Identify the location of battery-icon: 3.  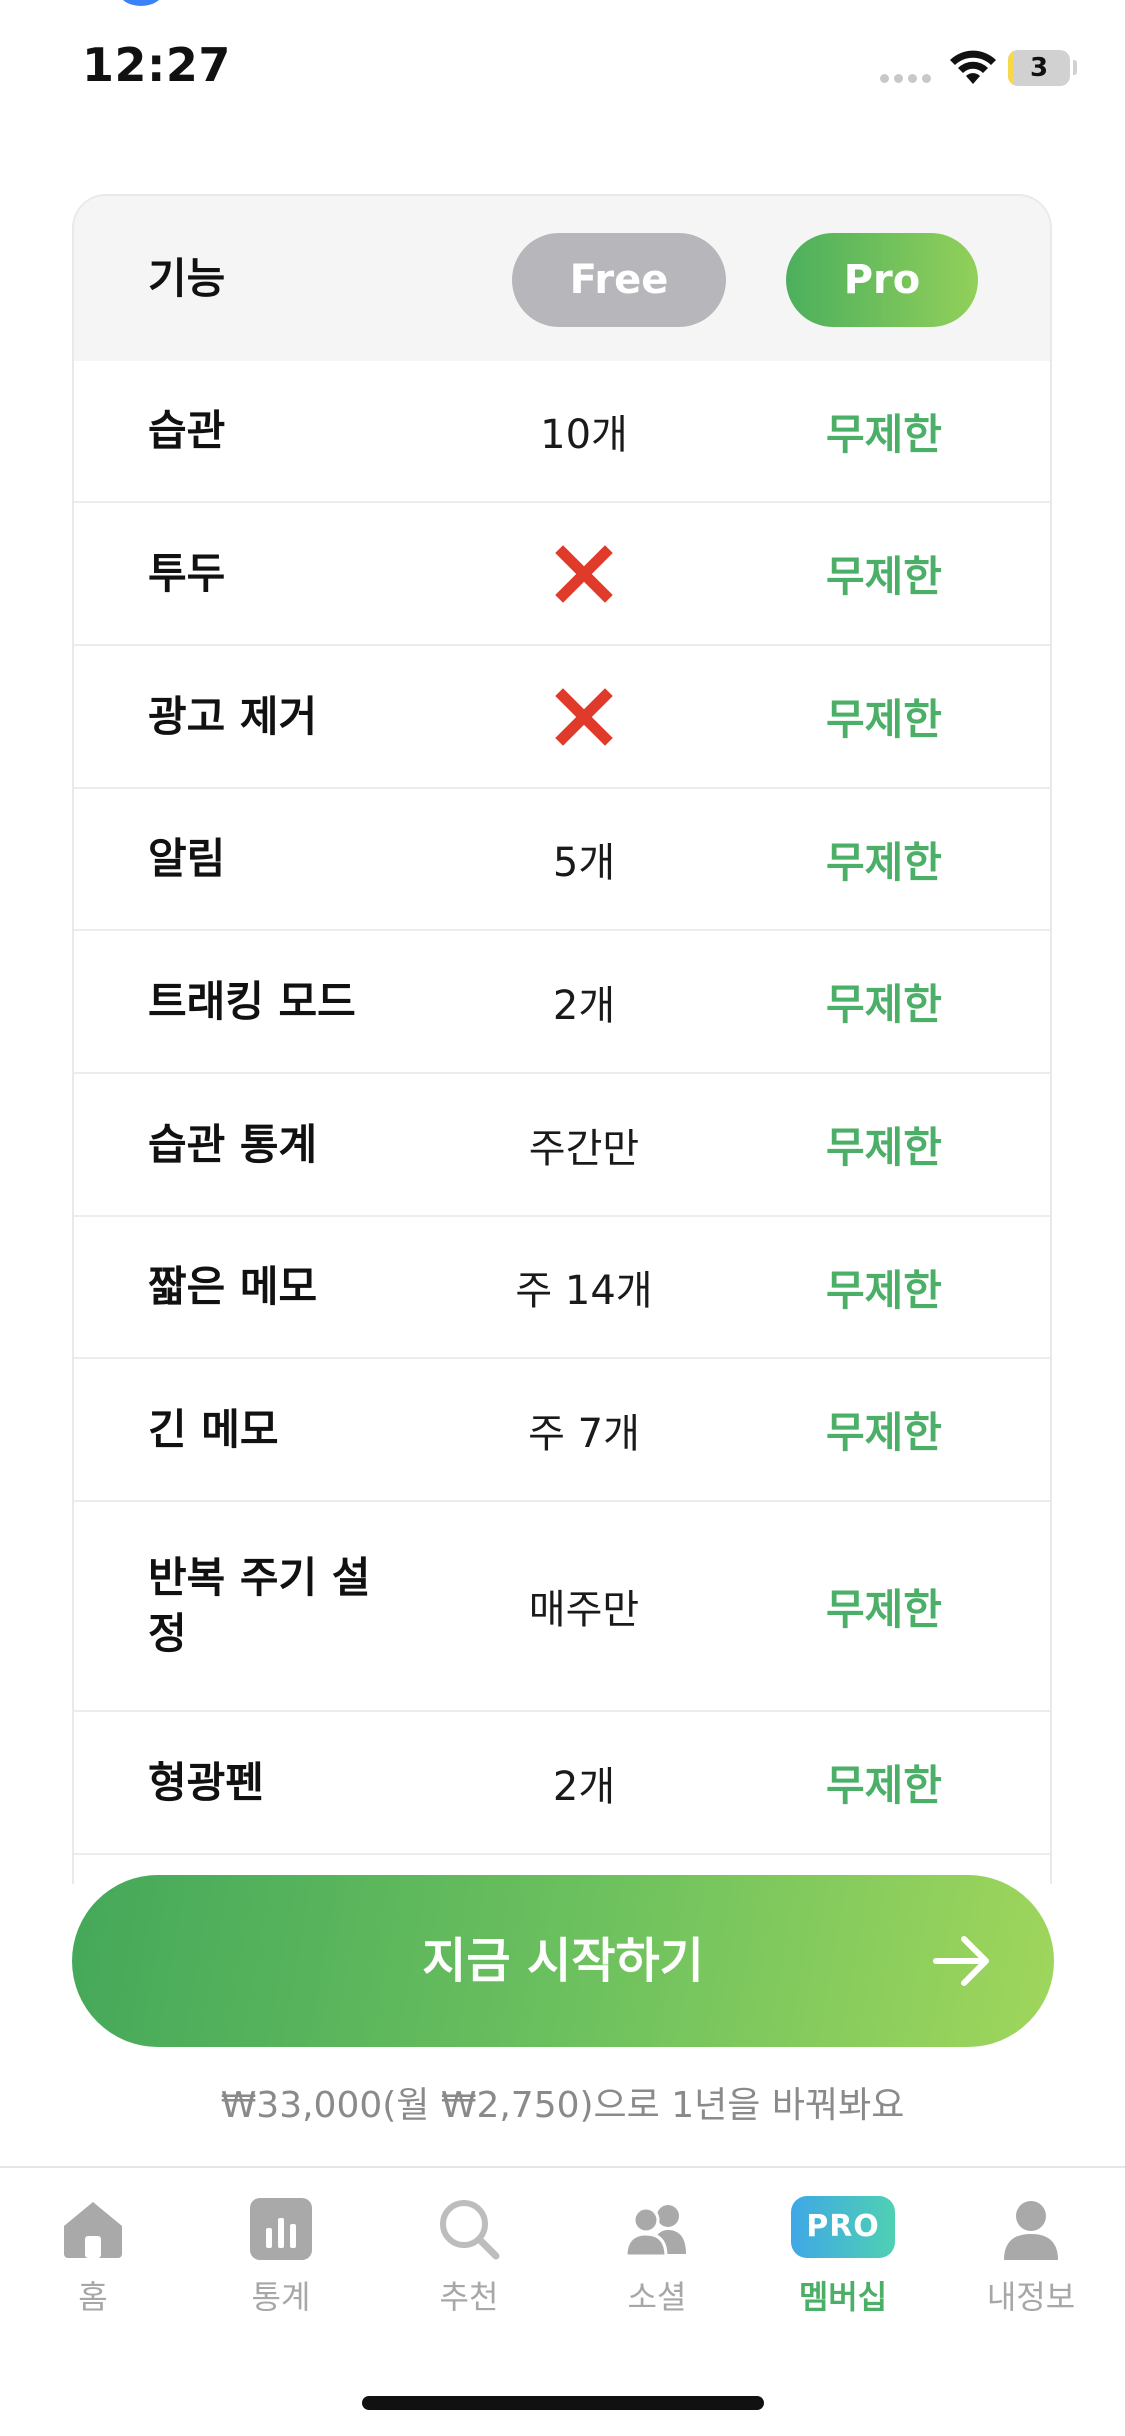
(1039, 68).